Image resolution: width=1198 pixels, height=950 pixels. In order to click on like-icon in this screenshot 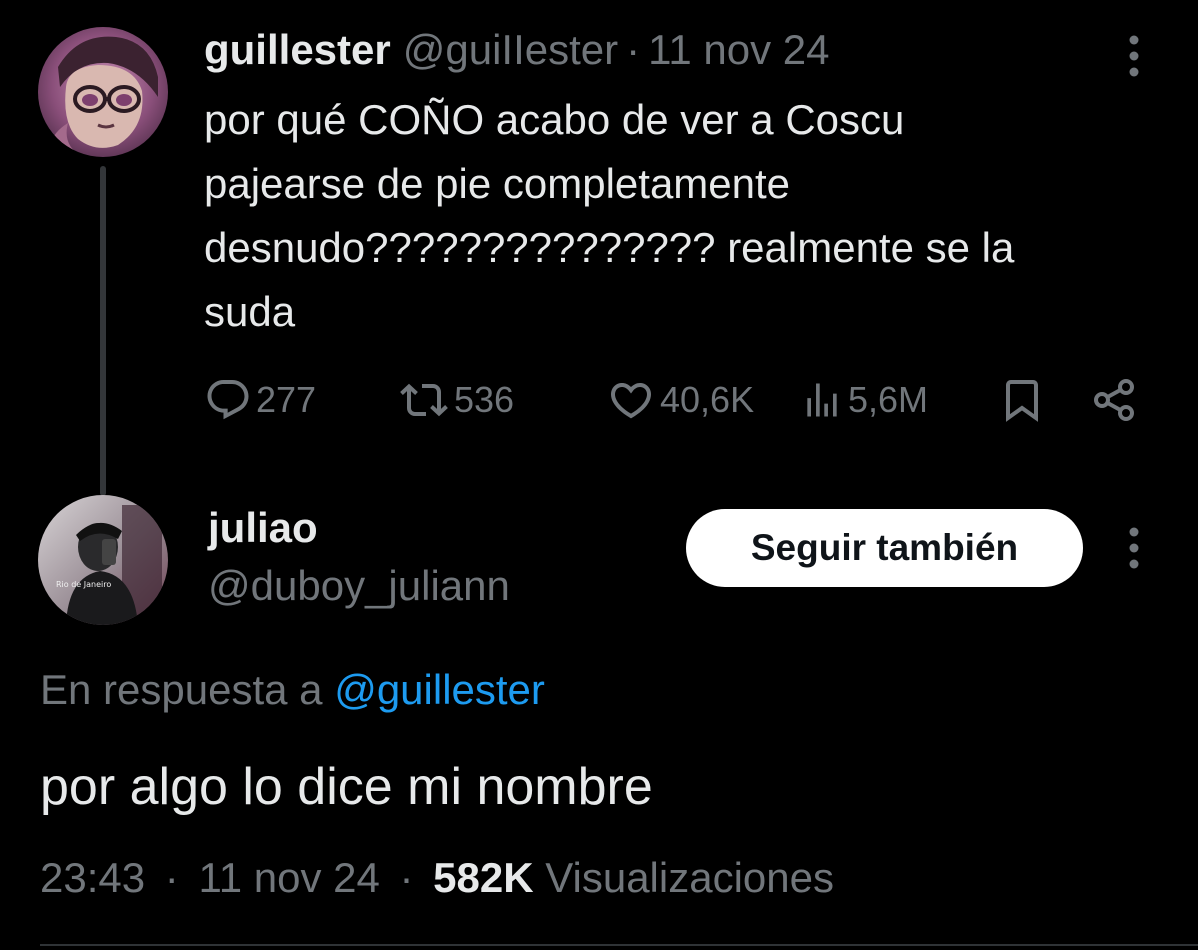, I will do `click(631, 401)`.